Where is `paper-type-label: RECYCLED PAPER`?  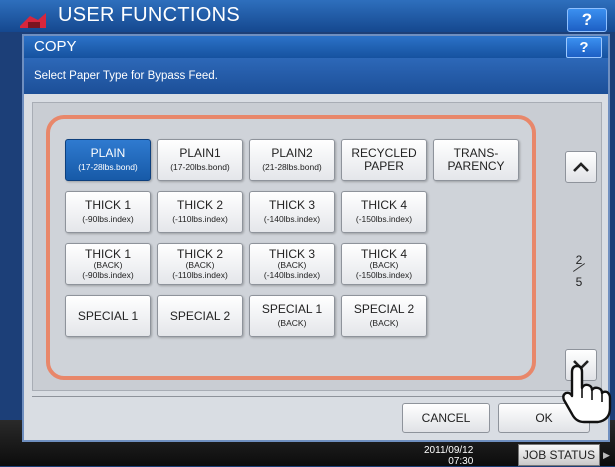 paper-type-label: RECYCLED PAPER is located at coordinates (384, 159).